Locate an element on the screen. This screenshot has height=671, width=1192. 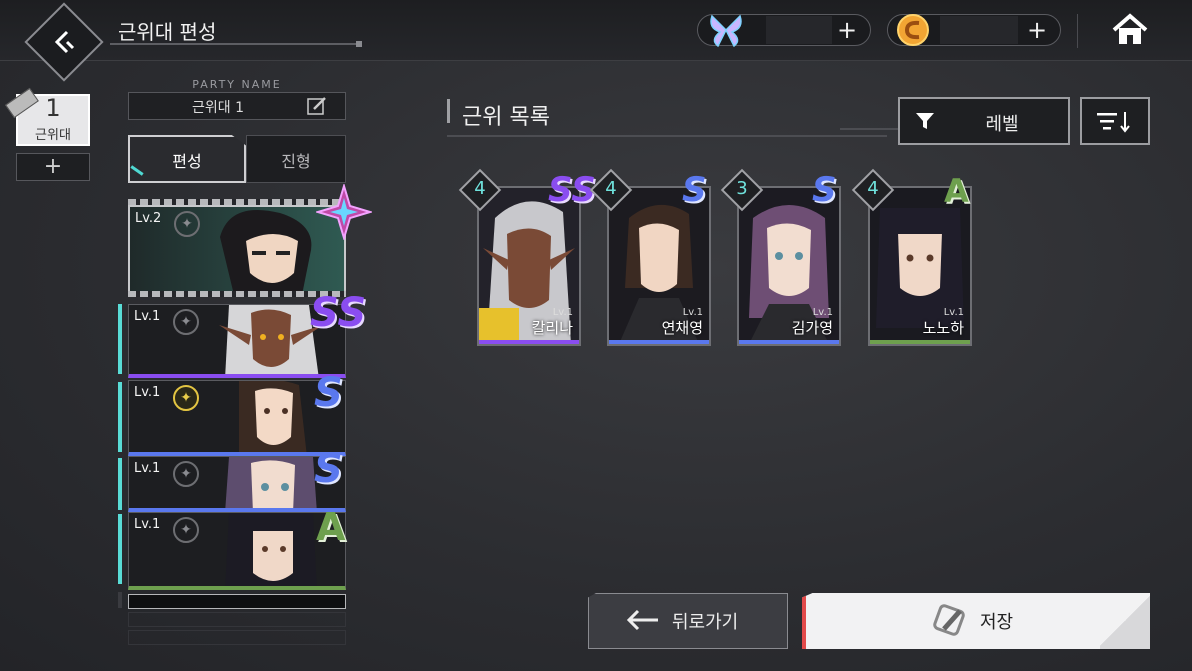
add-crystal-button: + is located at coordinates (847, 30).